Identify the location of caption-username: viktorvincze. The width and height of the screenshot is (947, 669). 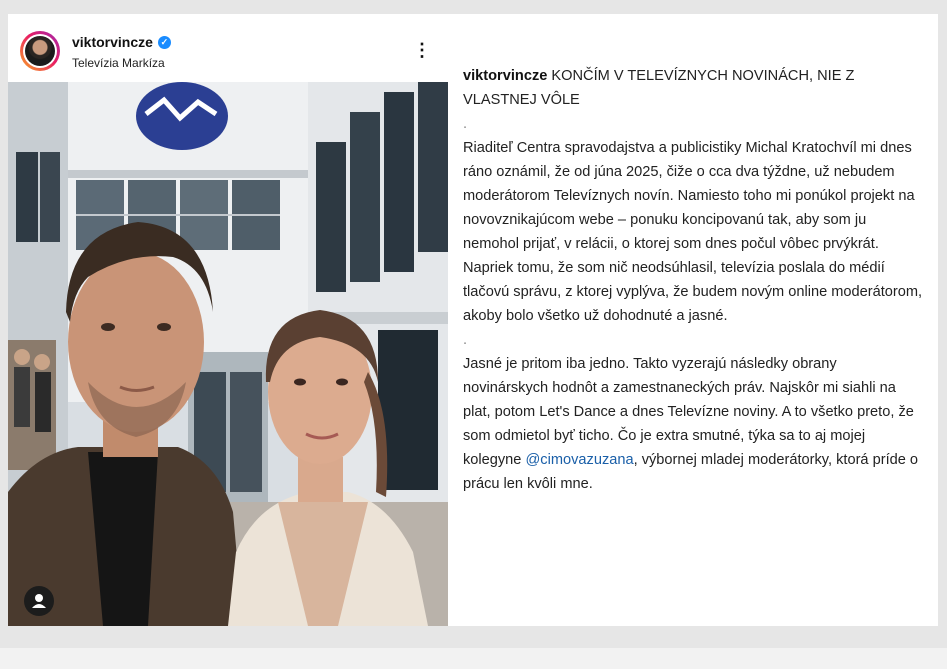
(505, 76).